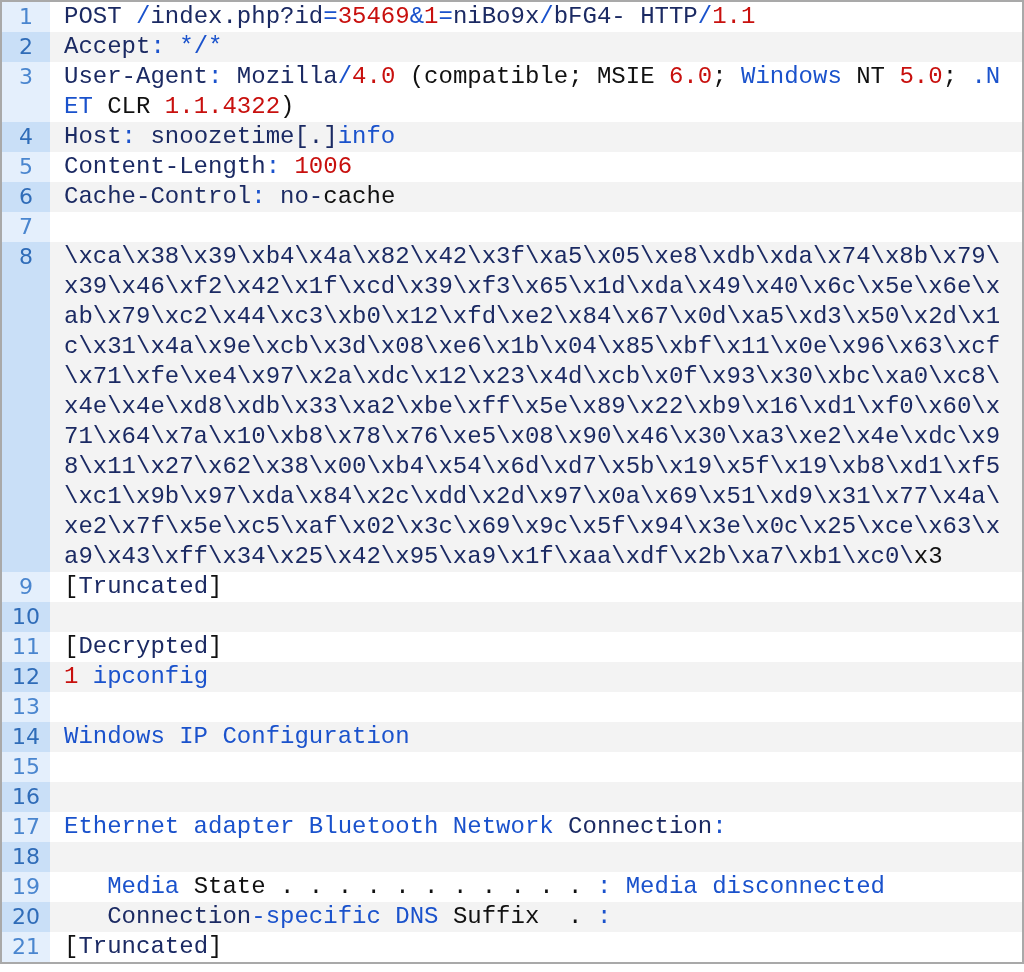 This screenshot has width=1024, height=972. I want to click on line-number: 1, so click(26, 17).